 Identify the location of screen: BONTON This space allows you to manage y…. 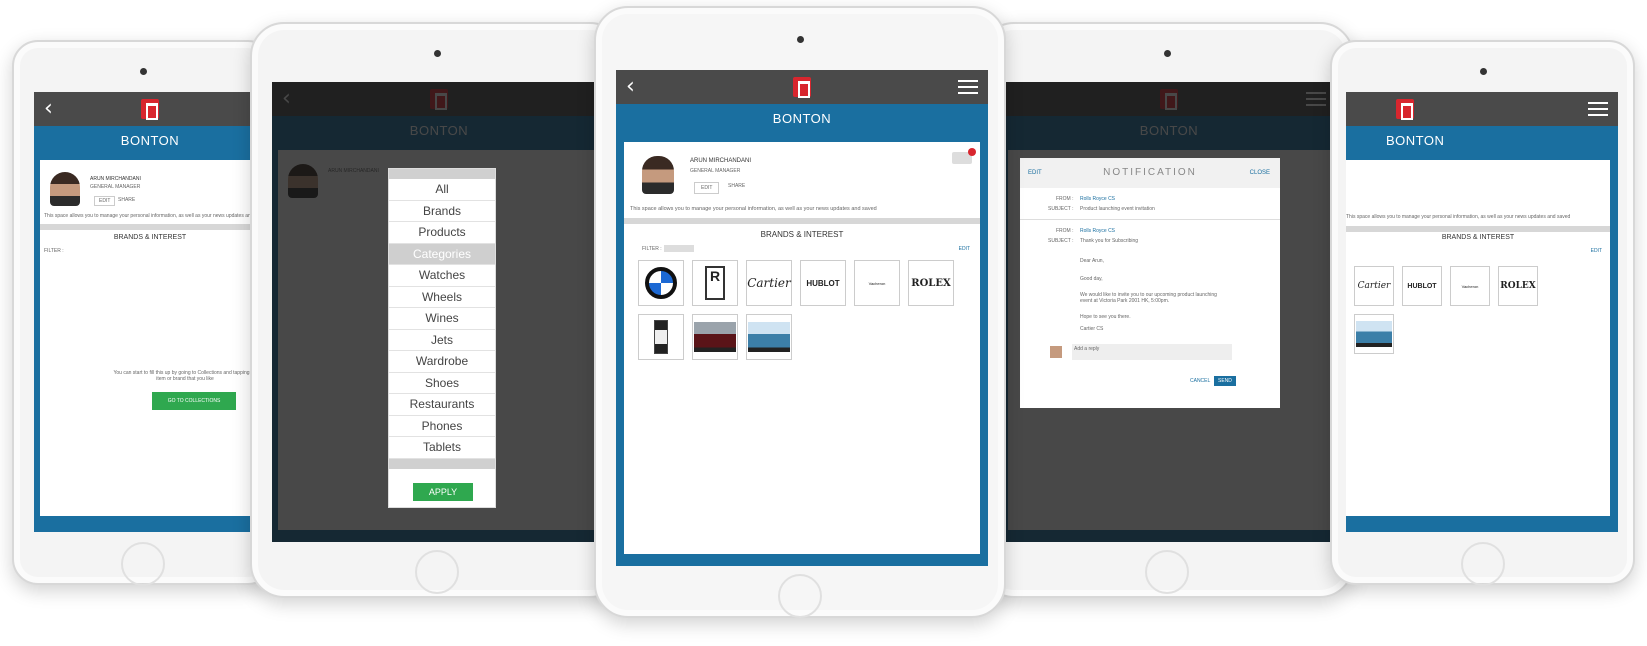
(1482, 312).